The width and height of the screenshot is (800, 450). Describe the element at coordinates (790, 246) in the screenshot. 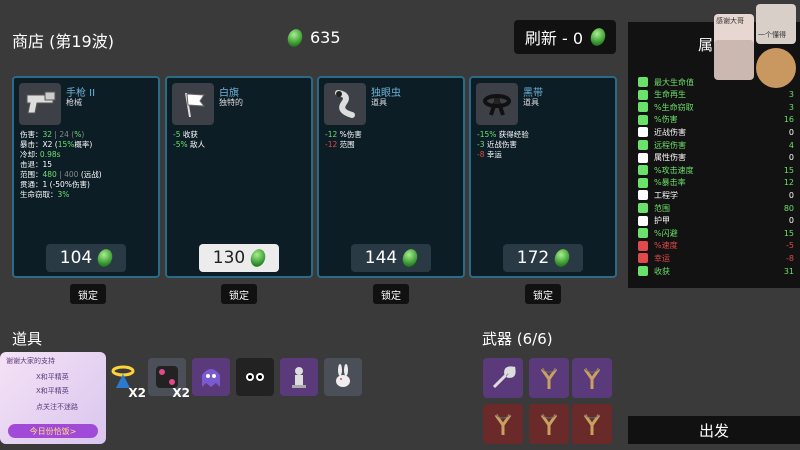

I see `attribute-value: -5` at that location.